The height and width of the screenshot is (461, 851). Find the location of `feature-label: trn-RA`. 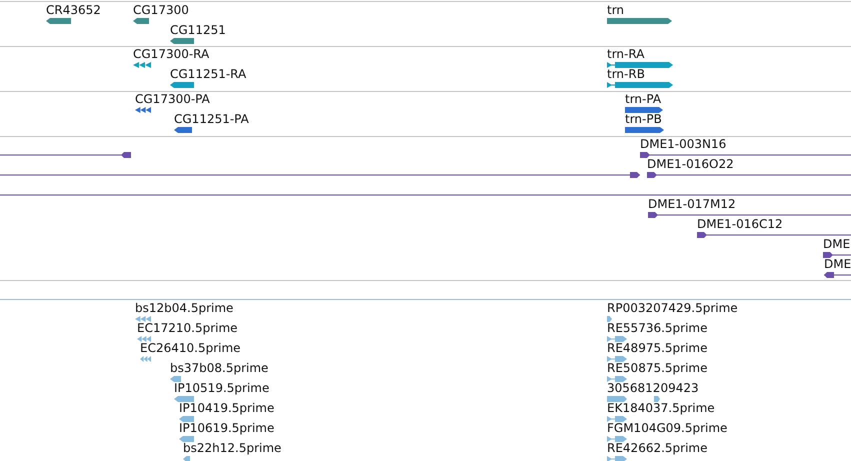

feature-label: trn-RA is located at coordinates (625, 54).